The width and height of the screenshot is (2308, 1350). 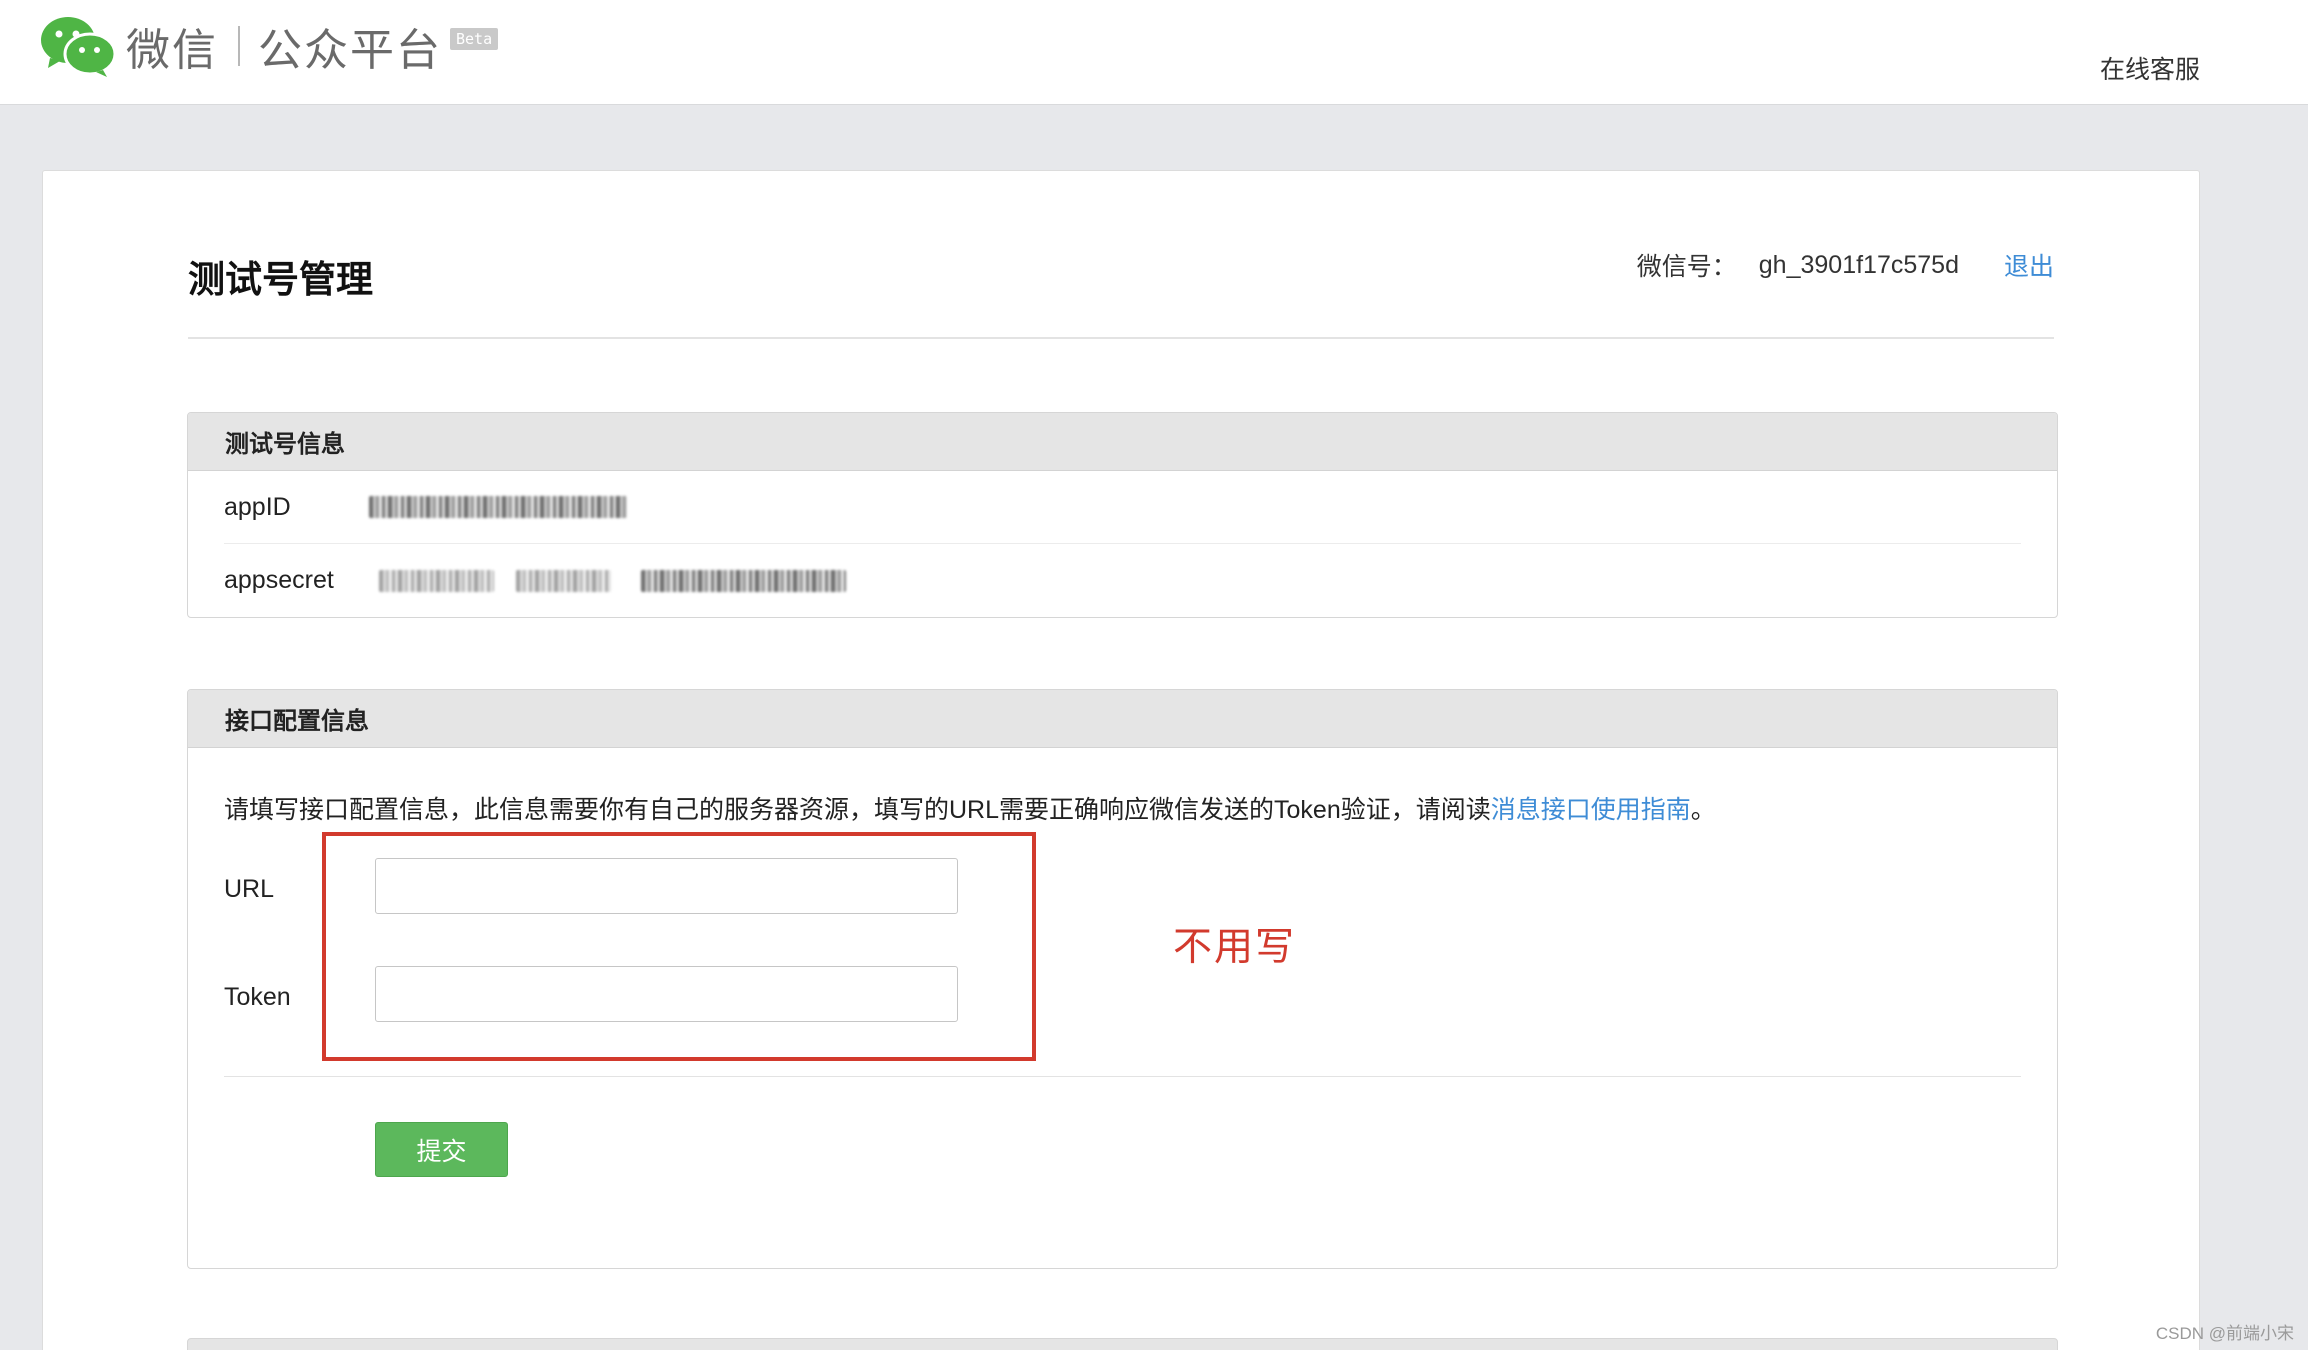 I want to click on token-label: Token, so click(x=257, y=997).